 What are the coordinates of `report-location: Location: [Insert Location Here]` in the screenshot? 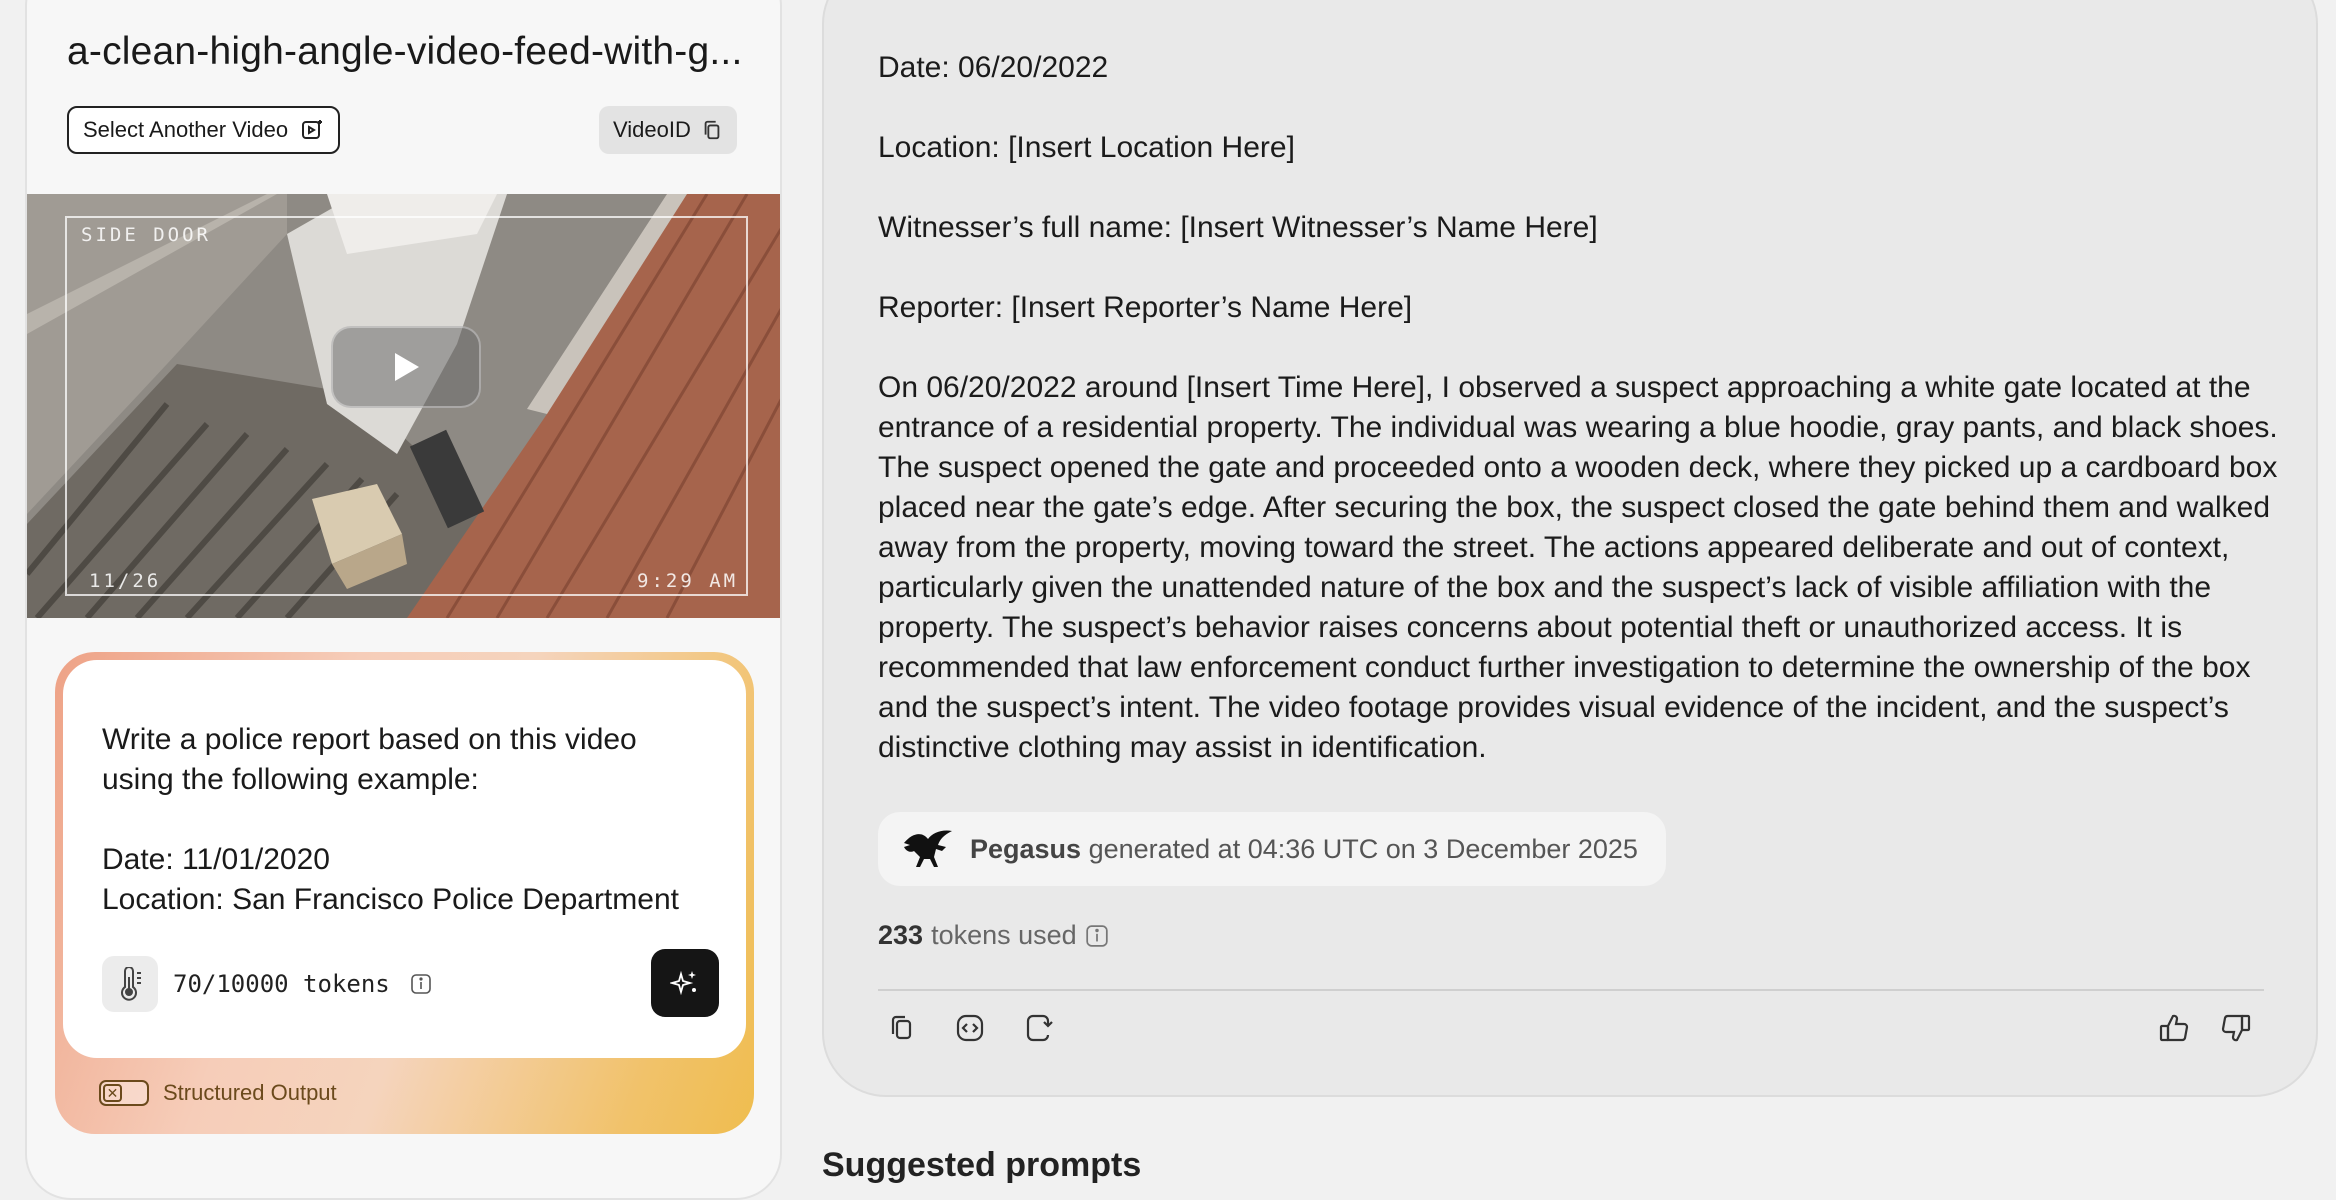 It's located at (1086, 147).